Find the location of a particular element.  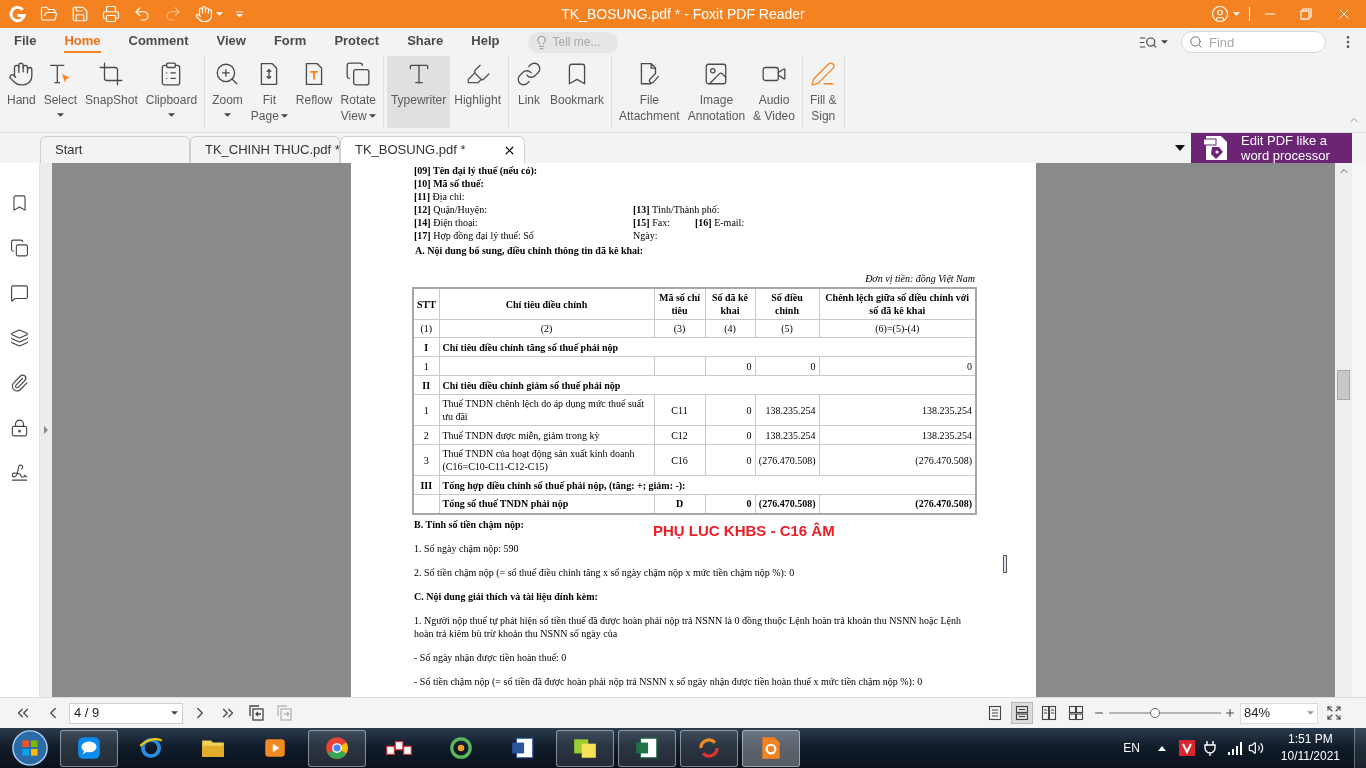

clock-date: 10/11/2021 is located at coordinates (1310, 756).